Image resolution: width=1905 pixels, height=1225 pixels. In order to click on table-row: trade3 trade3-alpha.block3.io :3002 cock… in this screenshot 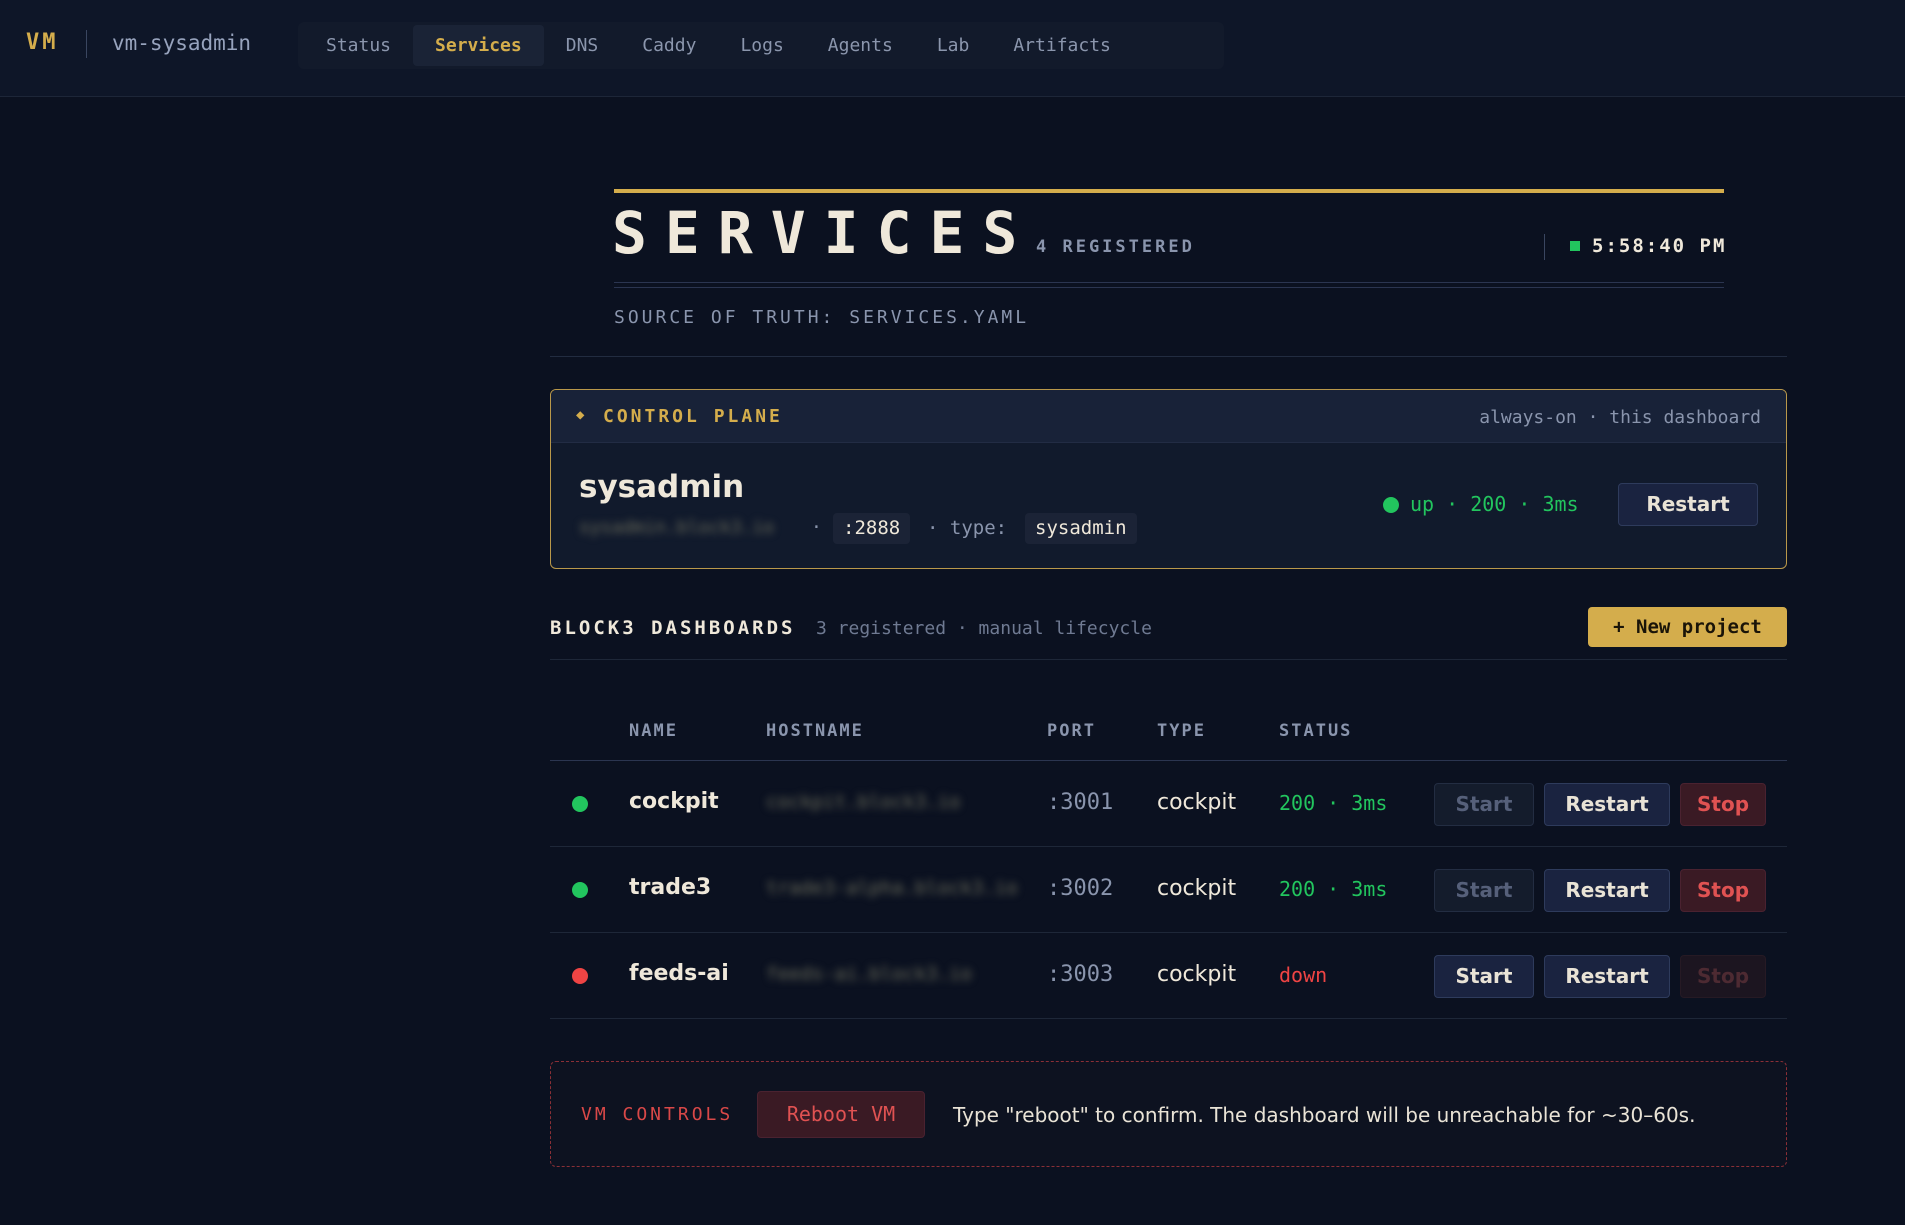, I will do `click(1168, 890)`.